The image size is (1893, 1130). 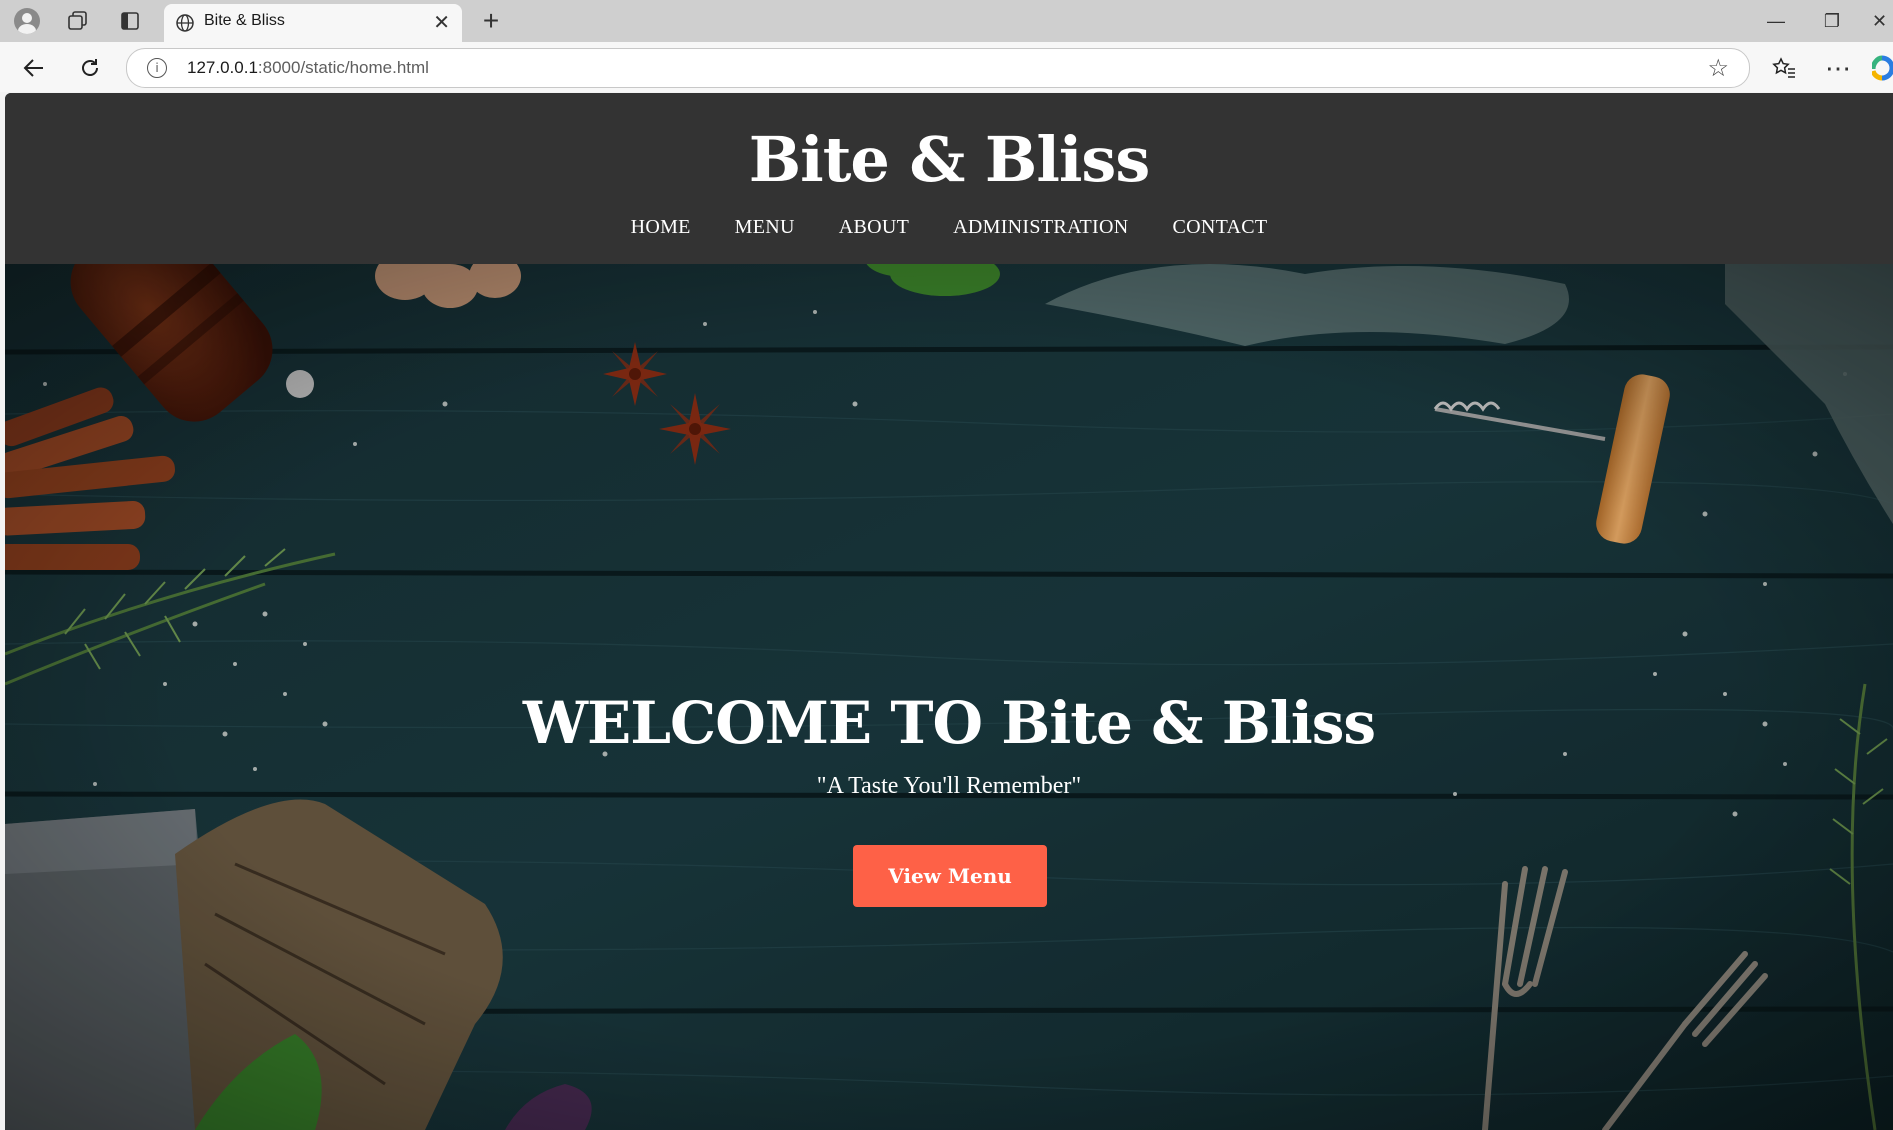 I want to click on nav-contact: CONTACT, so click(x=1219, y=227).